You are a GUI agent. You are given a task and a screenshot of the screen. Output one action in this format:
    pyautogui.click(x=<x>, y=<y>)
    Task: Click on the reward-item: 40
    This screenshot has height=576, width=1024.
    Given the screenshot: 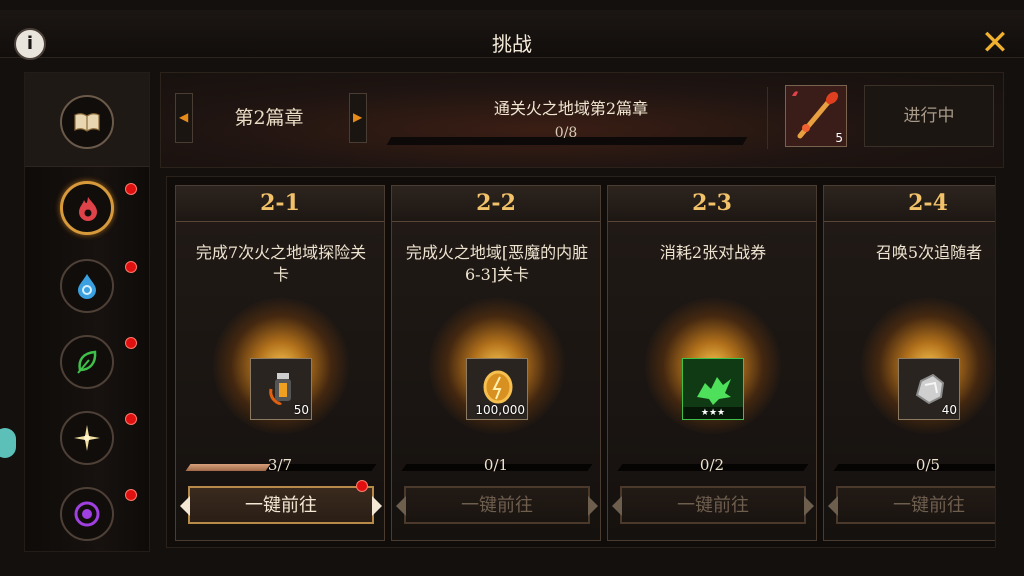 What is the action you would take?
    pyautogui.click(x=929, y=389)
    